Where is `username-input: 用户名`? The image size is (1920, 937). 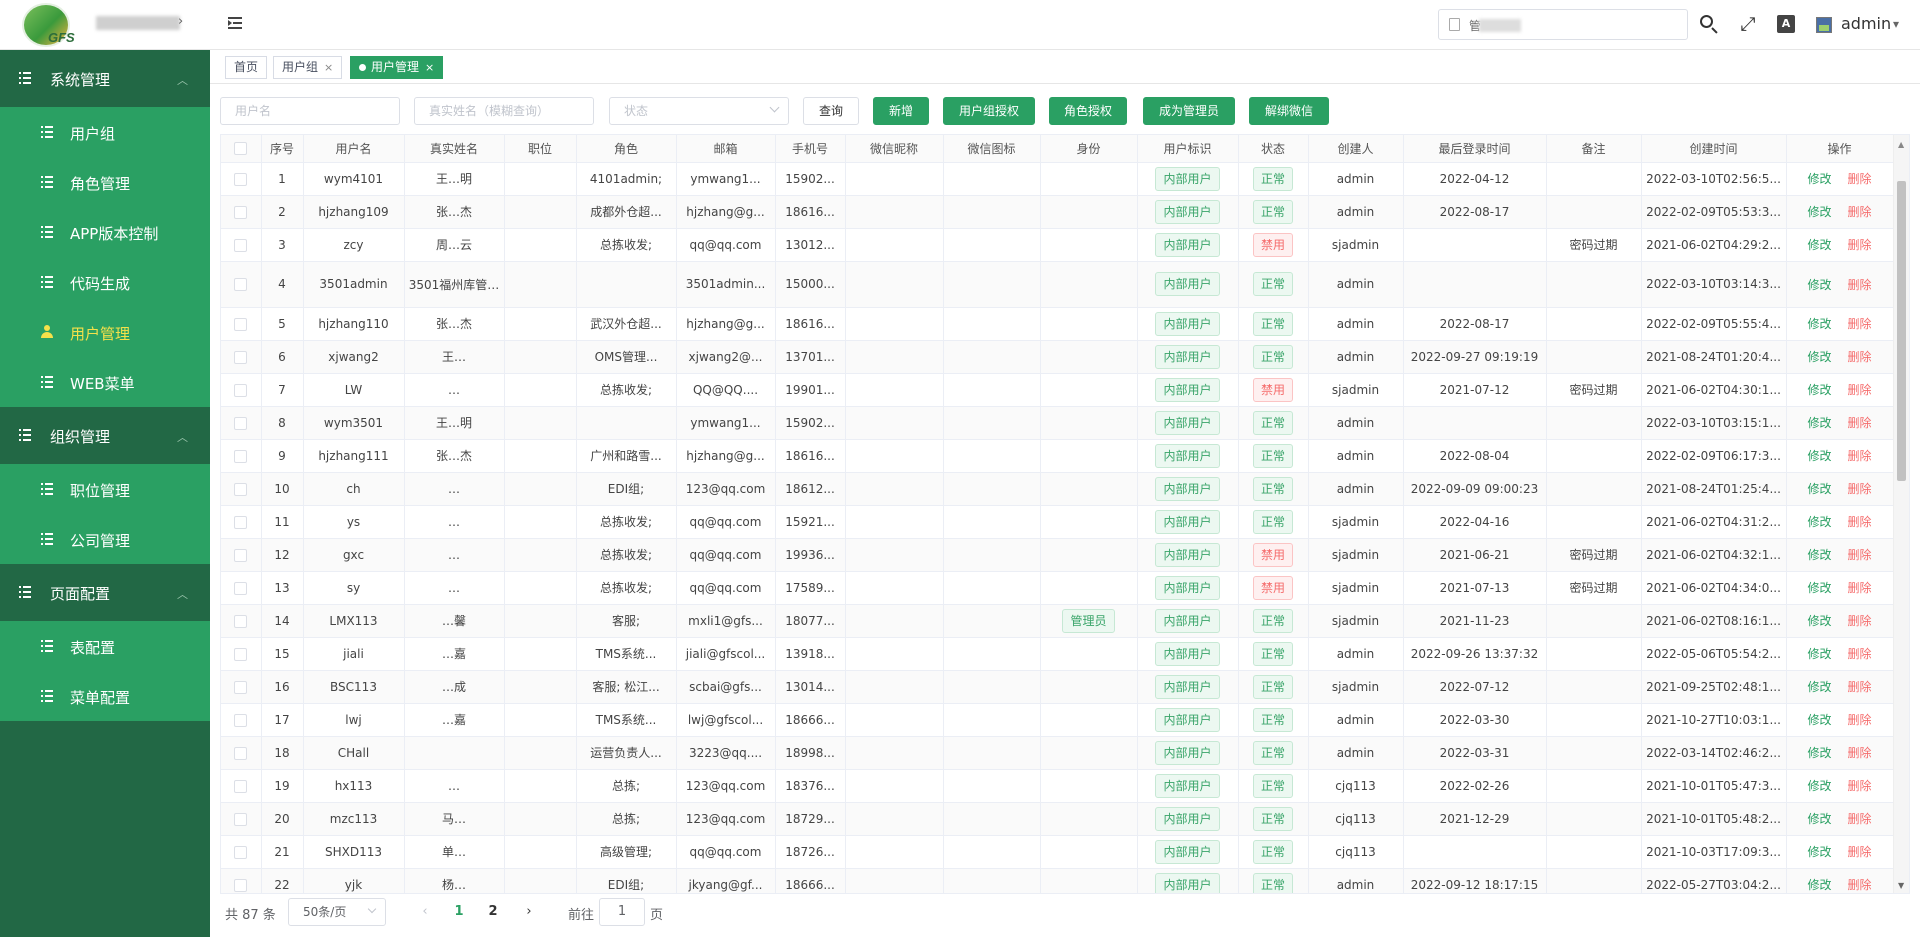 username-input: 用户名 is located at coordinates (310, 111).